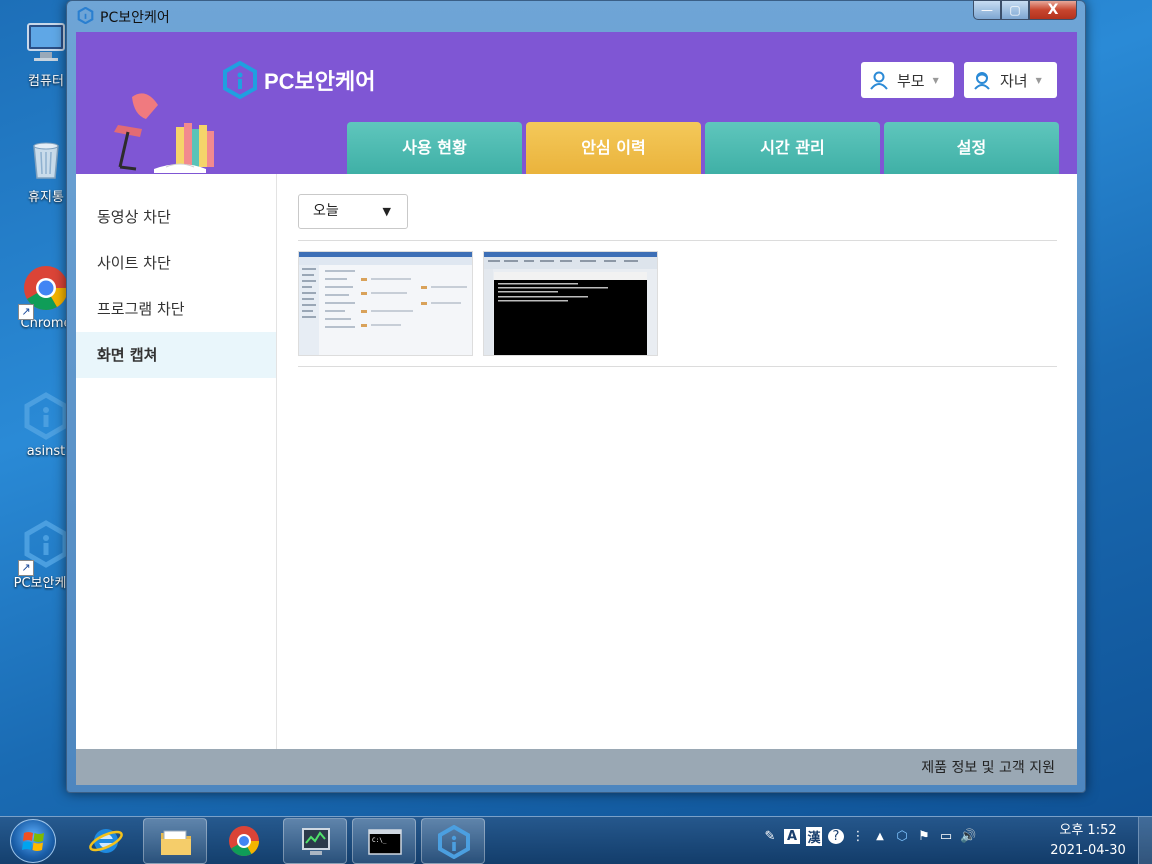  I want to click on taskbar-chrome-button, so click(244, 841).